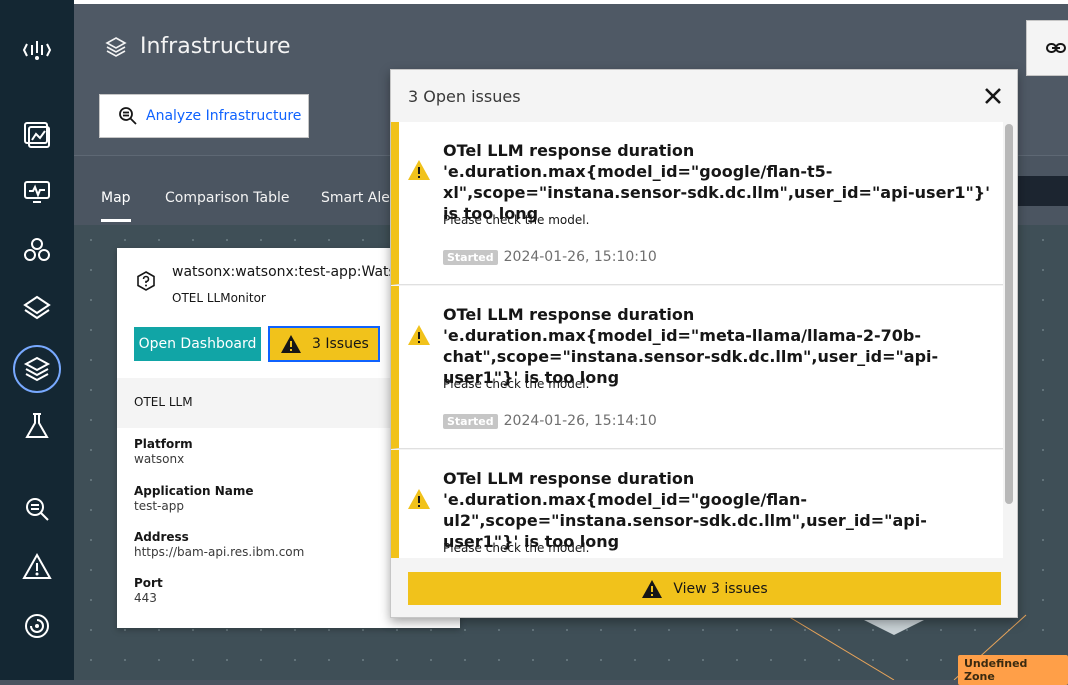 The image size is (1068, 685). What do you see at coordinates (37, 369) in the screenshot?
I see `infrastructure-icon` at bounding box center [37, 369].